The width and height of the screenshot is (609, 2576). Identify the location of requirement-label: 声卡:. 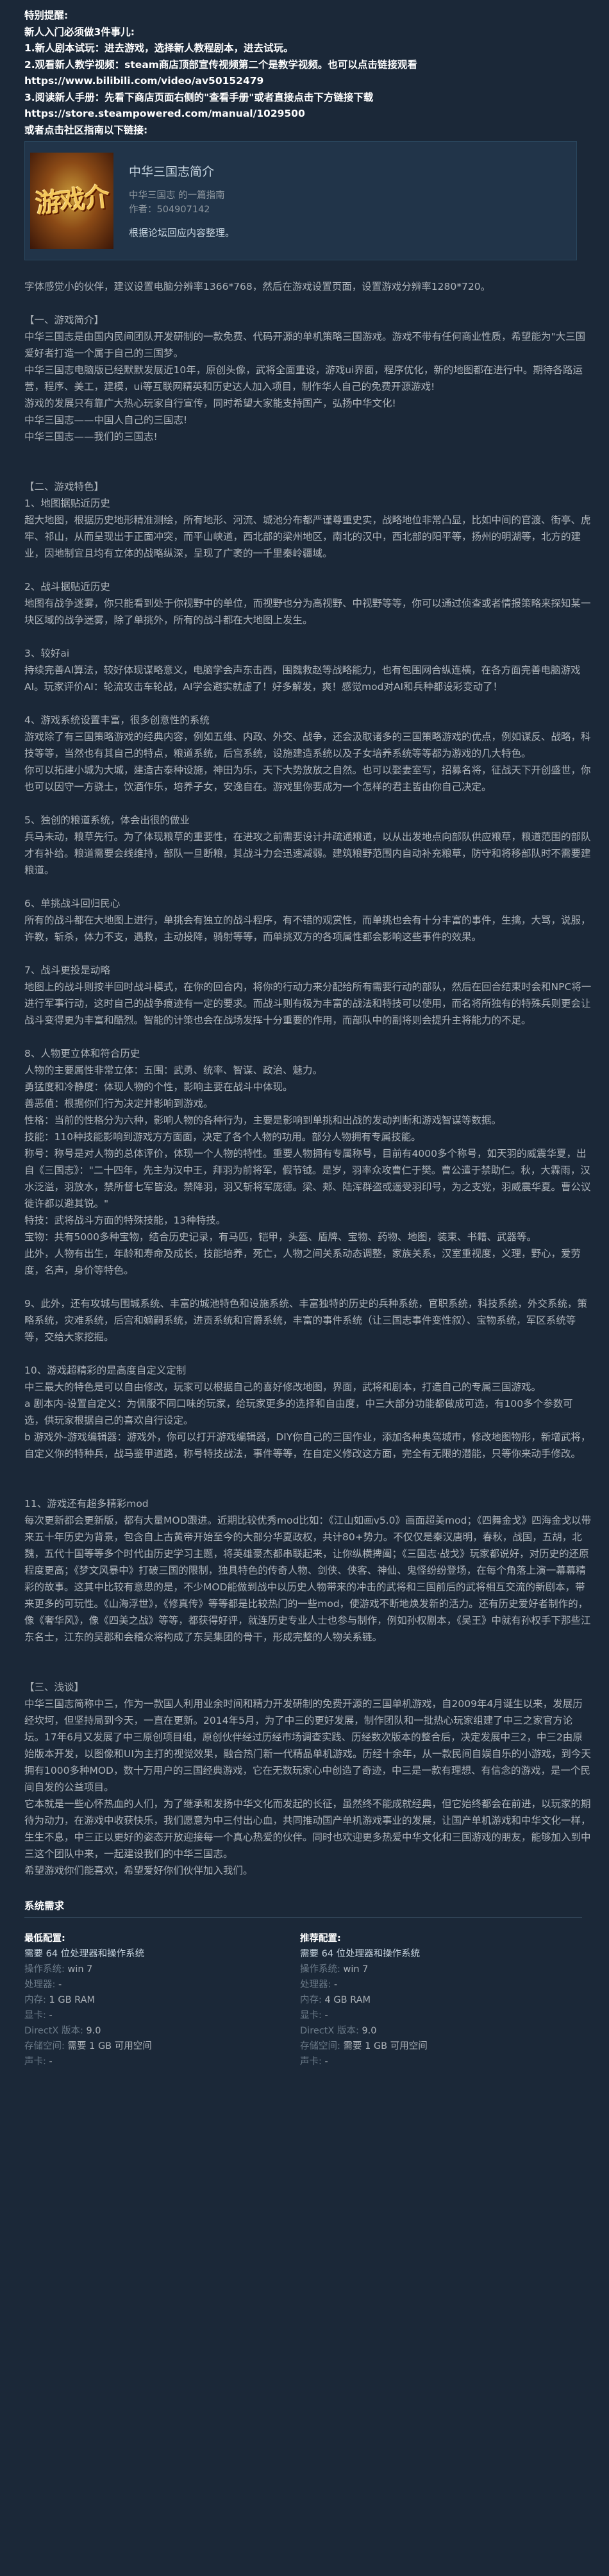
(35, 2062).